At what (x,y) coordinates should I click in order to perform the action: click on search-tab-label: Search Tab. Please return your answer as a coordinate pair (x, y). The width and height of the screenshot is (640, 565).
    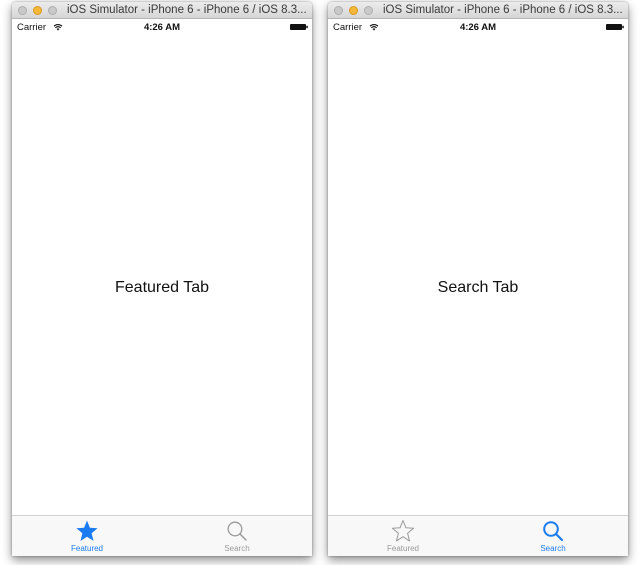
    Looking at the image, I should click on (478, 287).